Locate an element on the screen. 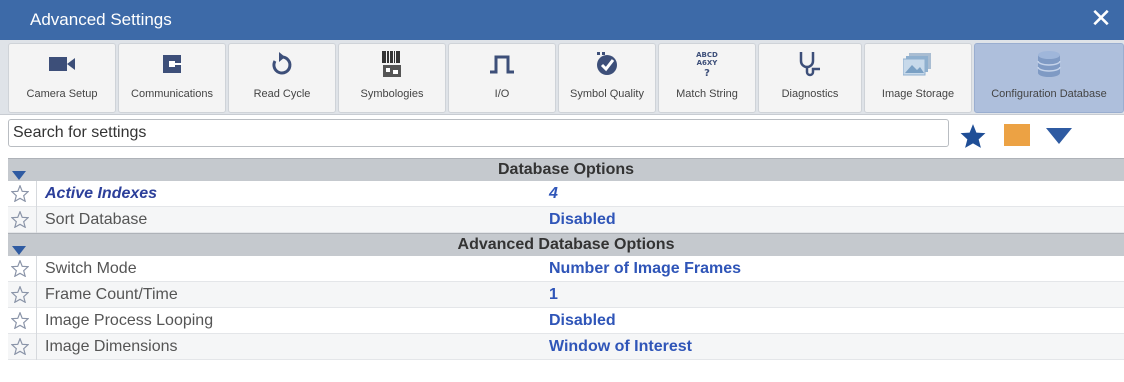 The width and height of the screenshot is (1124, 382). refresh-icon is located at coordinates (282, 64).